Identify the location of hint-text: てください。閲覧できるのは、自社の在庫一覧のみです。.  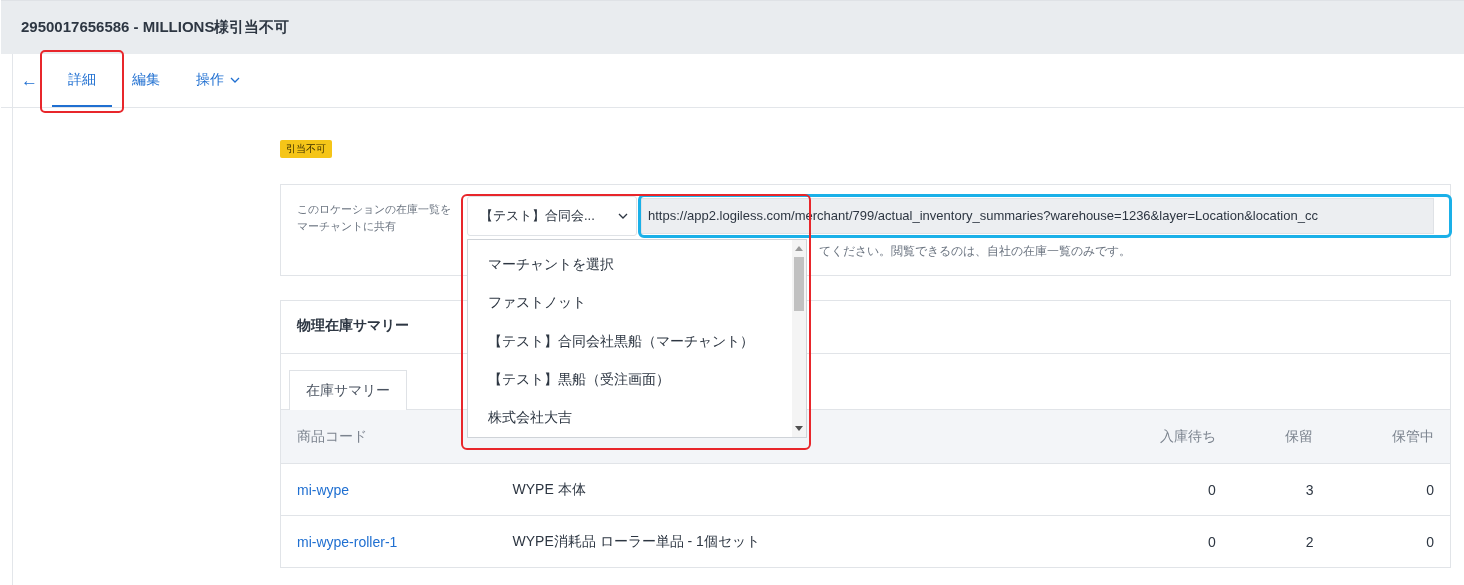
(975, 251).